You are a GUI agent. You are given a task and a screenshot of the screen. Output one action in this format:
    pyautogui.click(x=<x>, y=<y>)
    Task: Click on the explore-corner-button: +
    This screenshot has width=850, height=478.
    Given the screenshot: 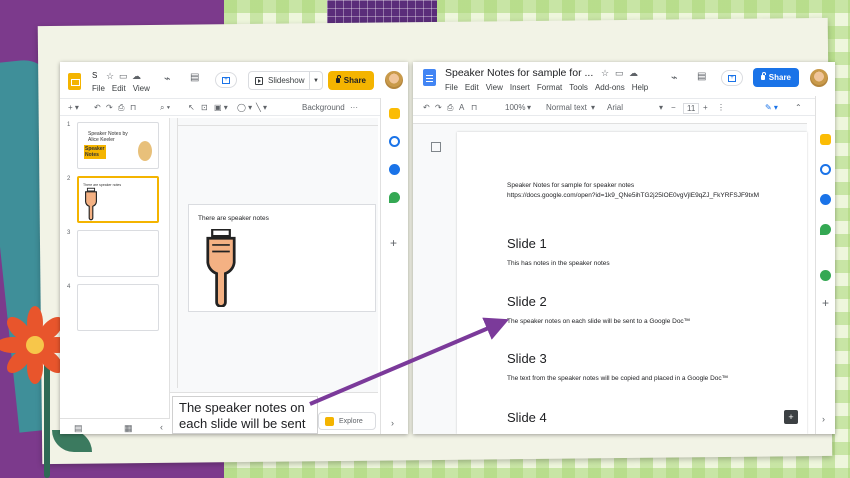 What is the action you would take?
    pyautogui.click(x=791, y=417)
    